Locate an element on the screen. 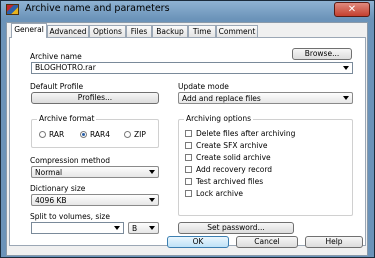 Image resolution: width=375 pixels, height=258 pixels. tab-advanced: Advanced is located at coordinates (68, 31).